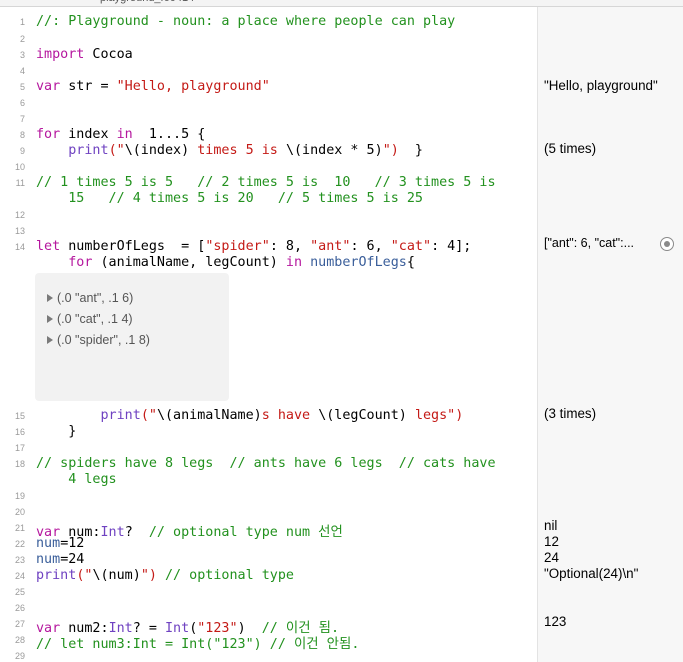 Image resolution: width=683 pixels, height=662 pixels. Describe the element at coordinates (551, 541) in the screenshot. I see `result-num-12: 12` at that location.